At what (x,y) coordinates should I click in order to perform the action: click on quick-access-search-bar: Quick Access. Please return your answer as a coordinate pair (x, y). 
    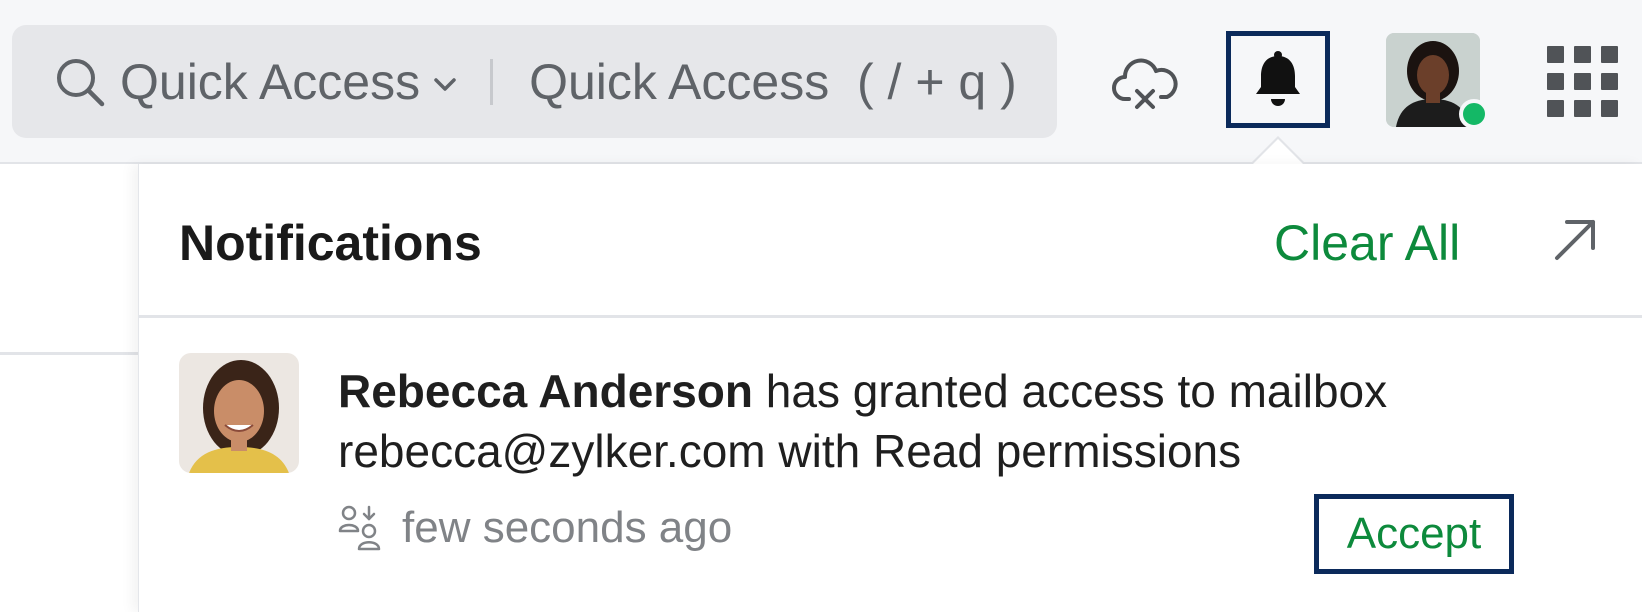
    Looking at the image, I should click on (534, 81).